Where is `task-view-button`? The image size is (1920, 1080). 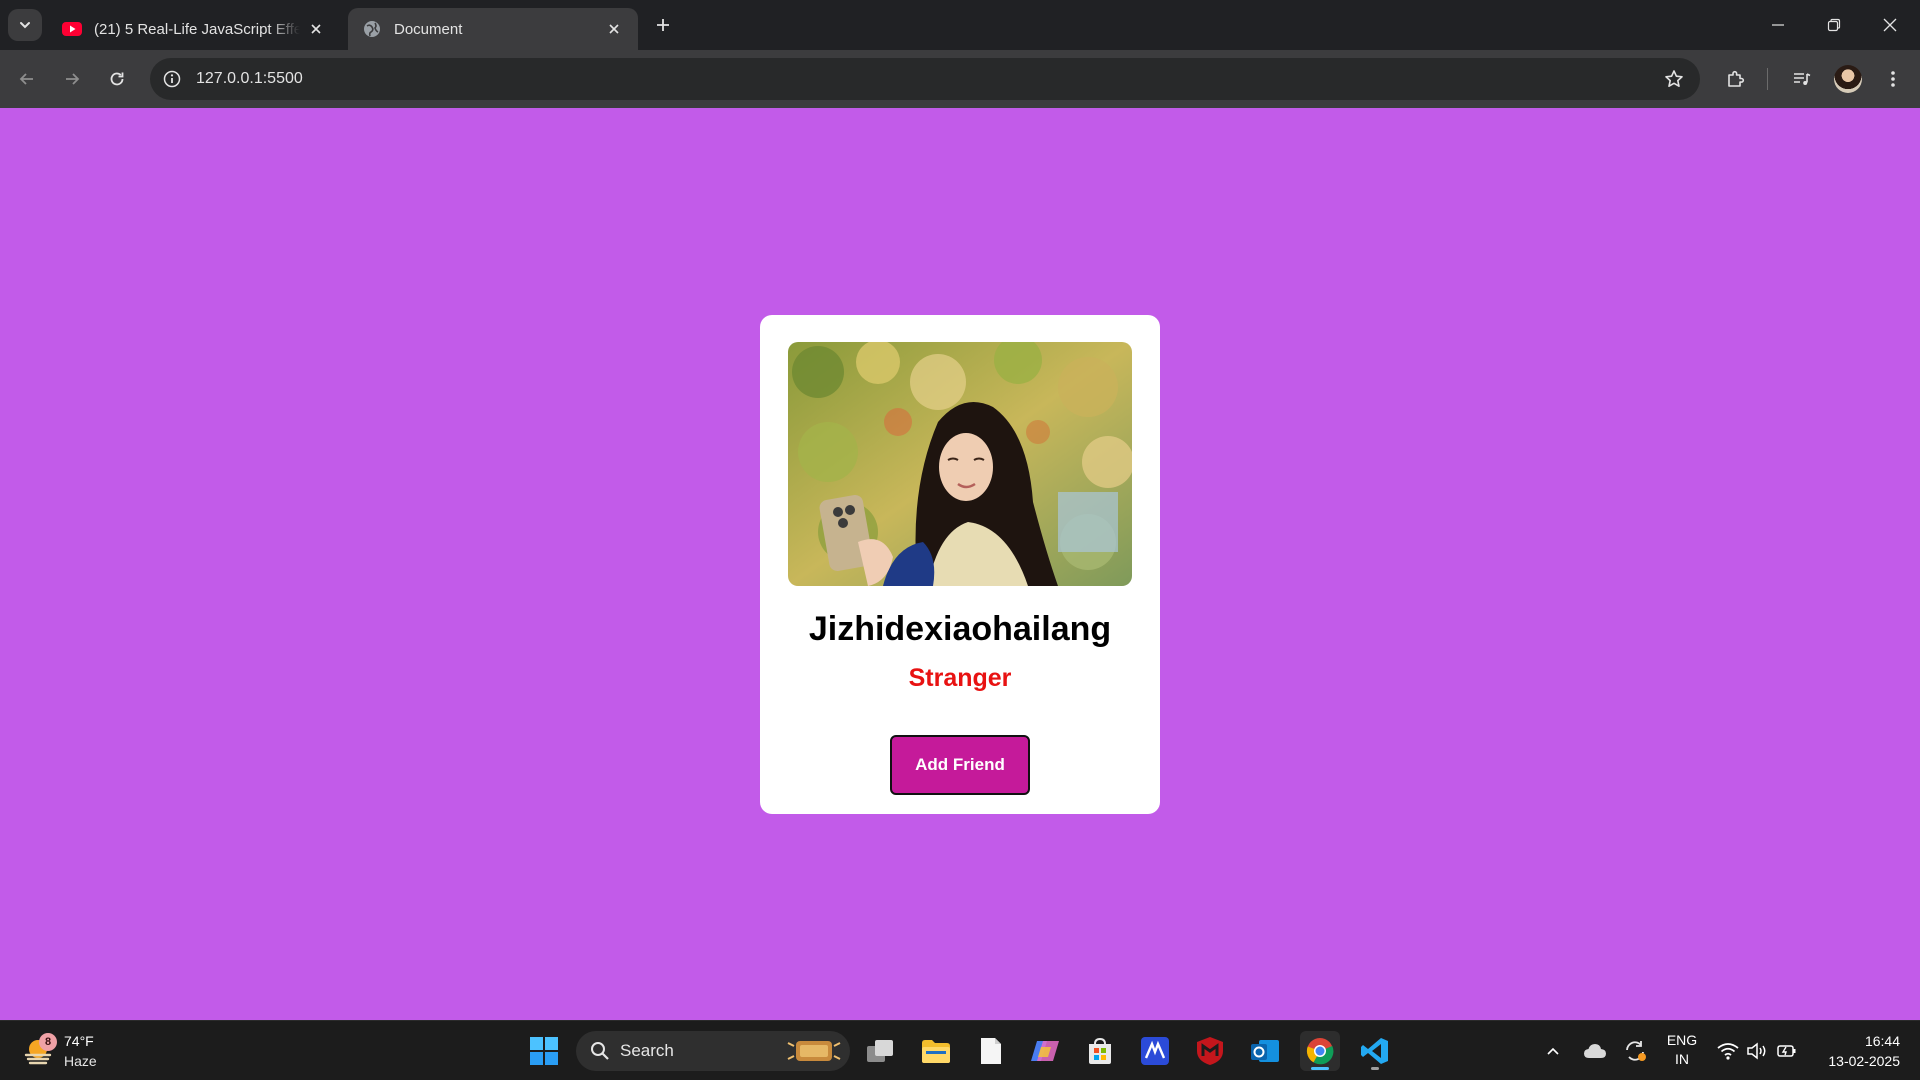 task-view-button is located at coordinates (880, 1051).